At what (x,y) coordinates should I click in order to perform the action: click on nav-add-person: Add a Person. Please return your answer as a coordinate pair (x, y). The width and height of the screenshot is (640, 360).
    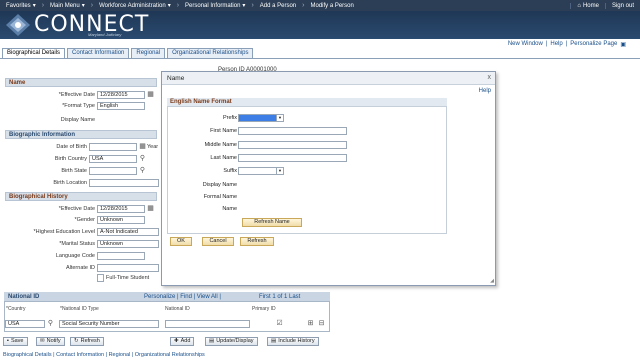
    Looking at the image, I should click on (278, 6).